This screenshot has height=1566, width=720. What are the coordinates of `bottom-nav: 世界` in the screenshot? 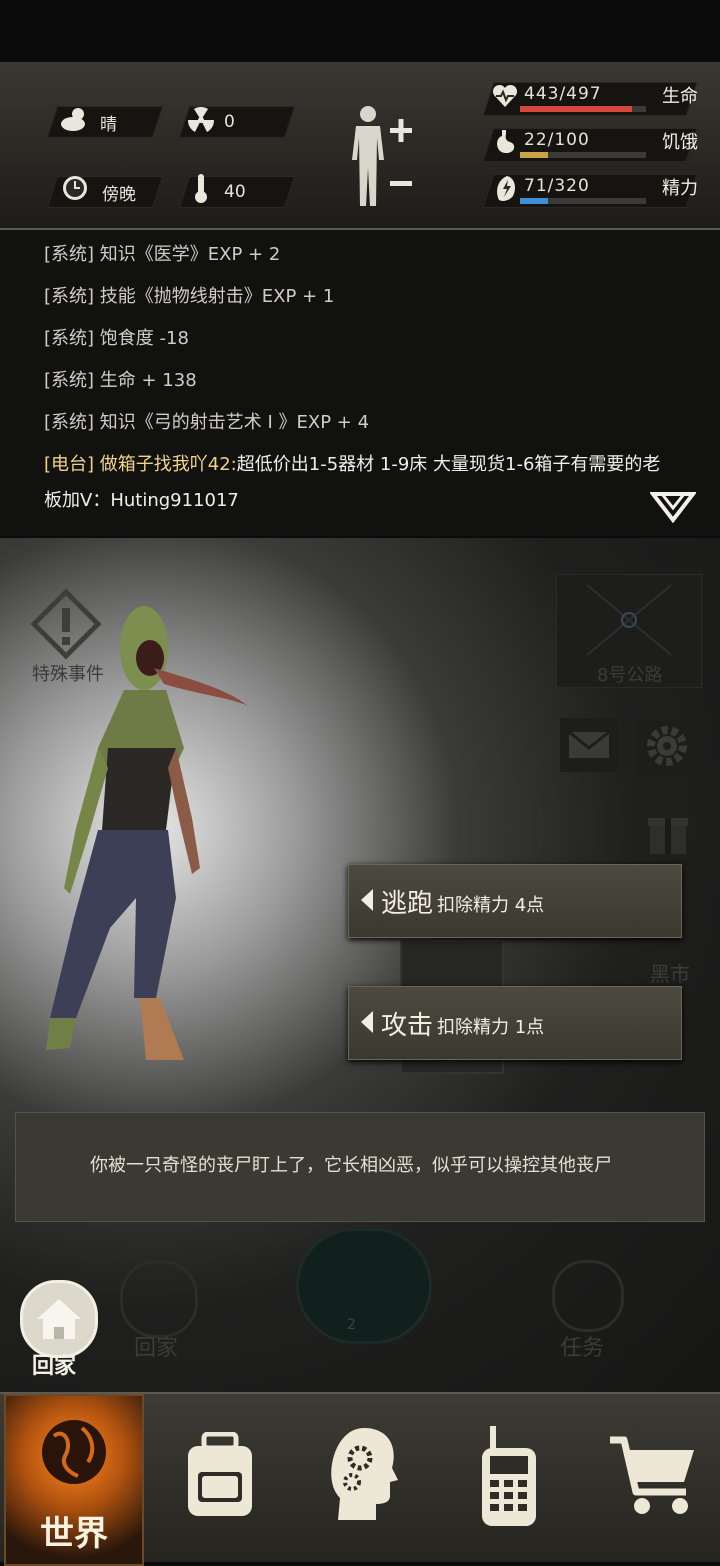 It's located at (360, 1479).